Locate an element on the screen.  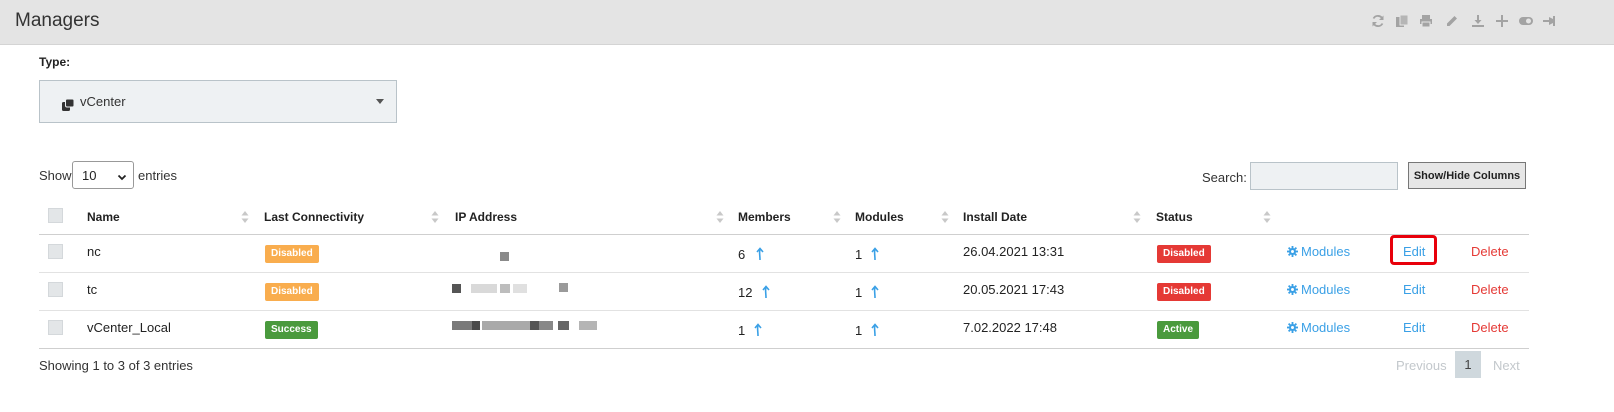
search-input is located at coordinates (1324, 176).